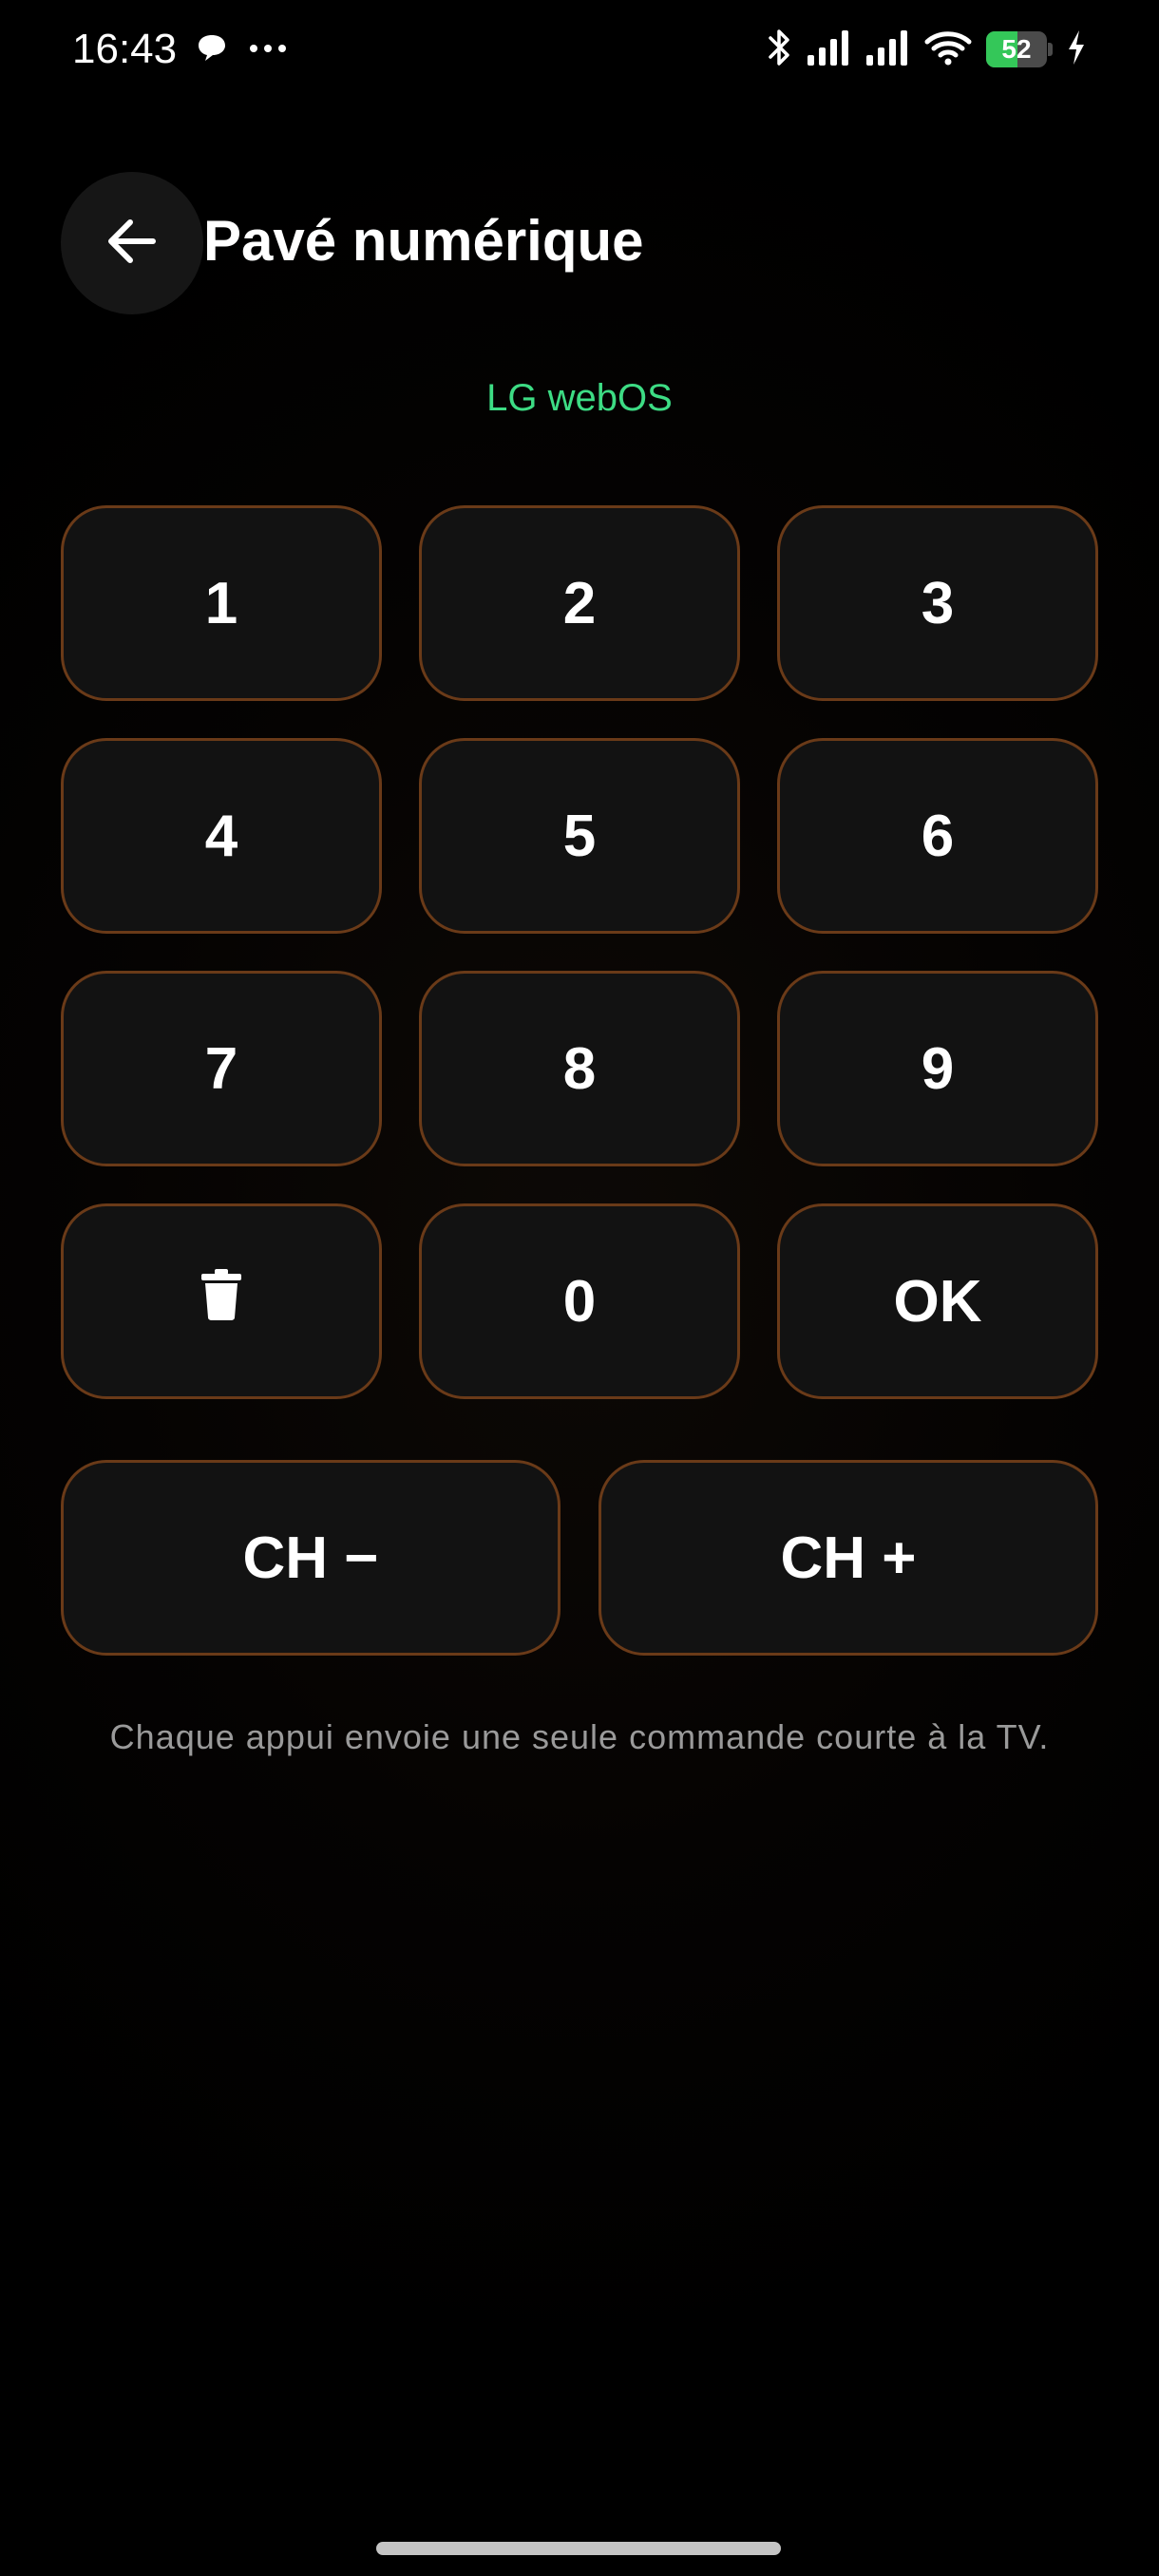 This screenshot has height=2576, width=1159. I want to click on battery-body: 52, so click(1016, 49).